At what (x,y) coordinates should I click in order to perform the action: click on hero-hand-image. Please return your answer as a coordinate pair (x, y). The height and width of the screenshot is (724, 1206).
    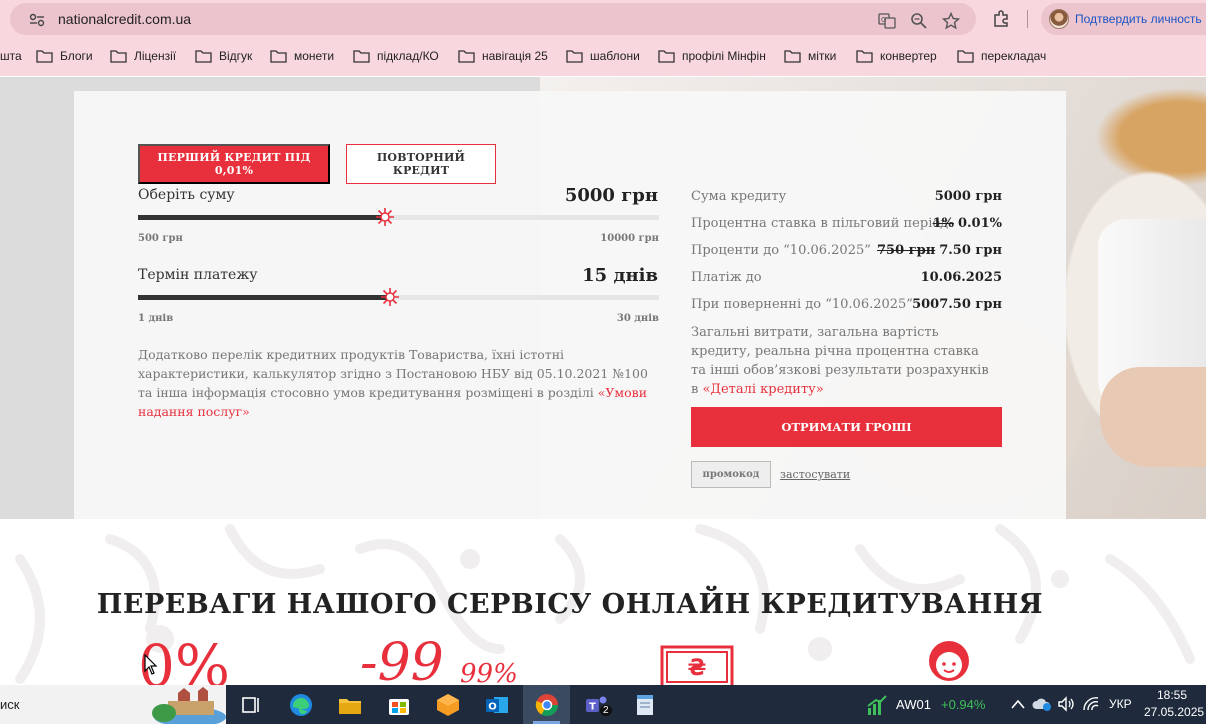
    Looking at the image, I should click on (1153, 417).